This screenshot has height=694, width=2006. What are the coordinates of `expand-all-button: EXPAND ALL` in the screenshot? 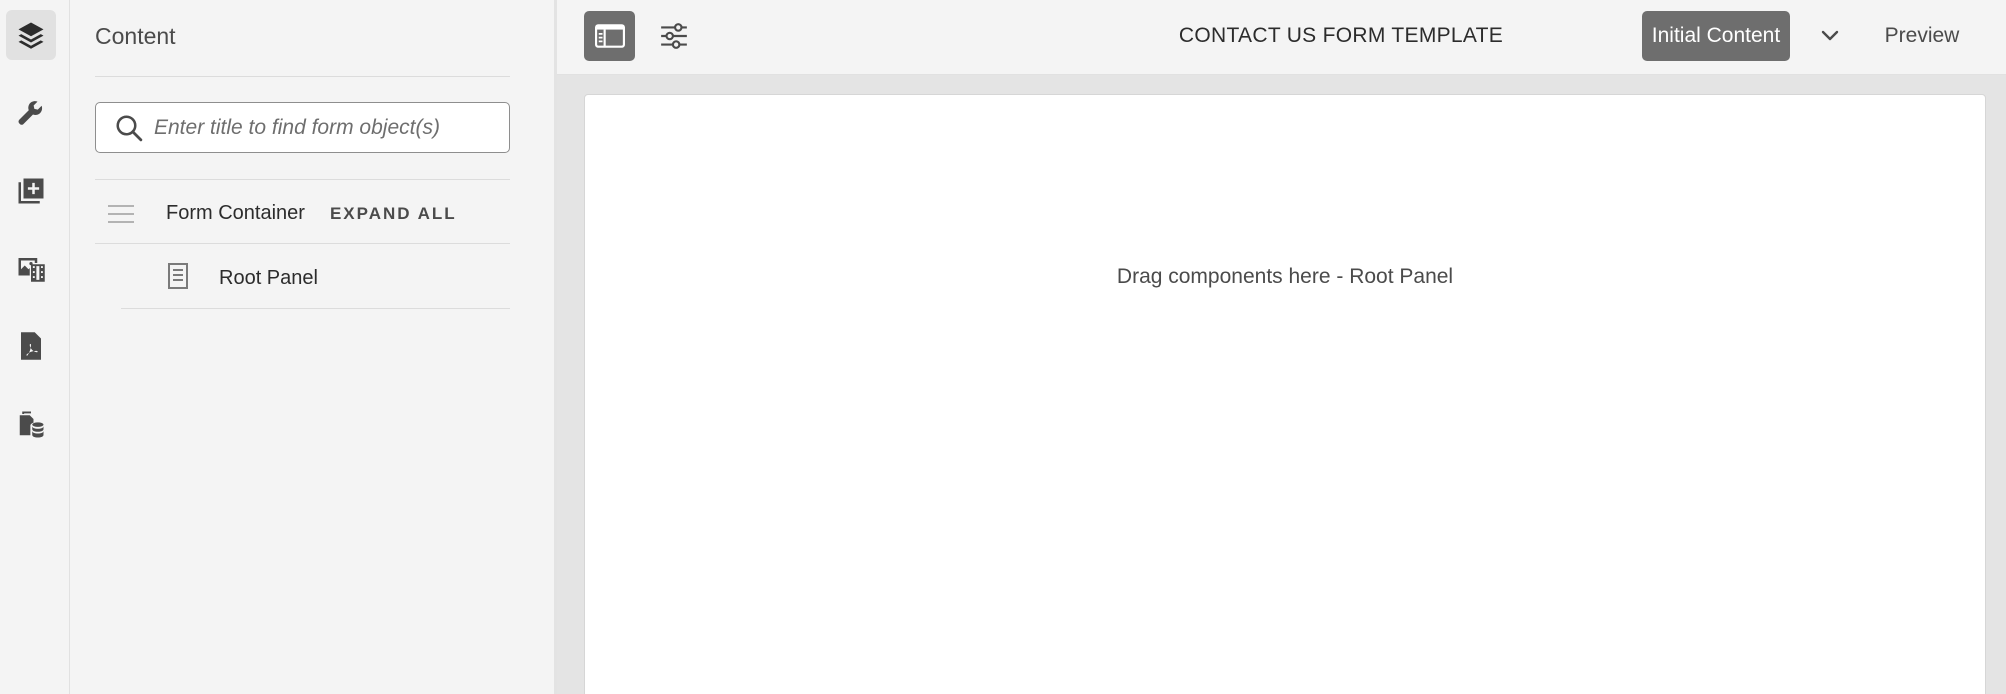 It's located at (393, 214).